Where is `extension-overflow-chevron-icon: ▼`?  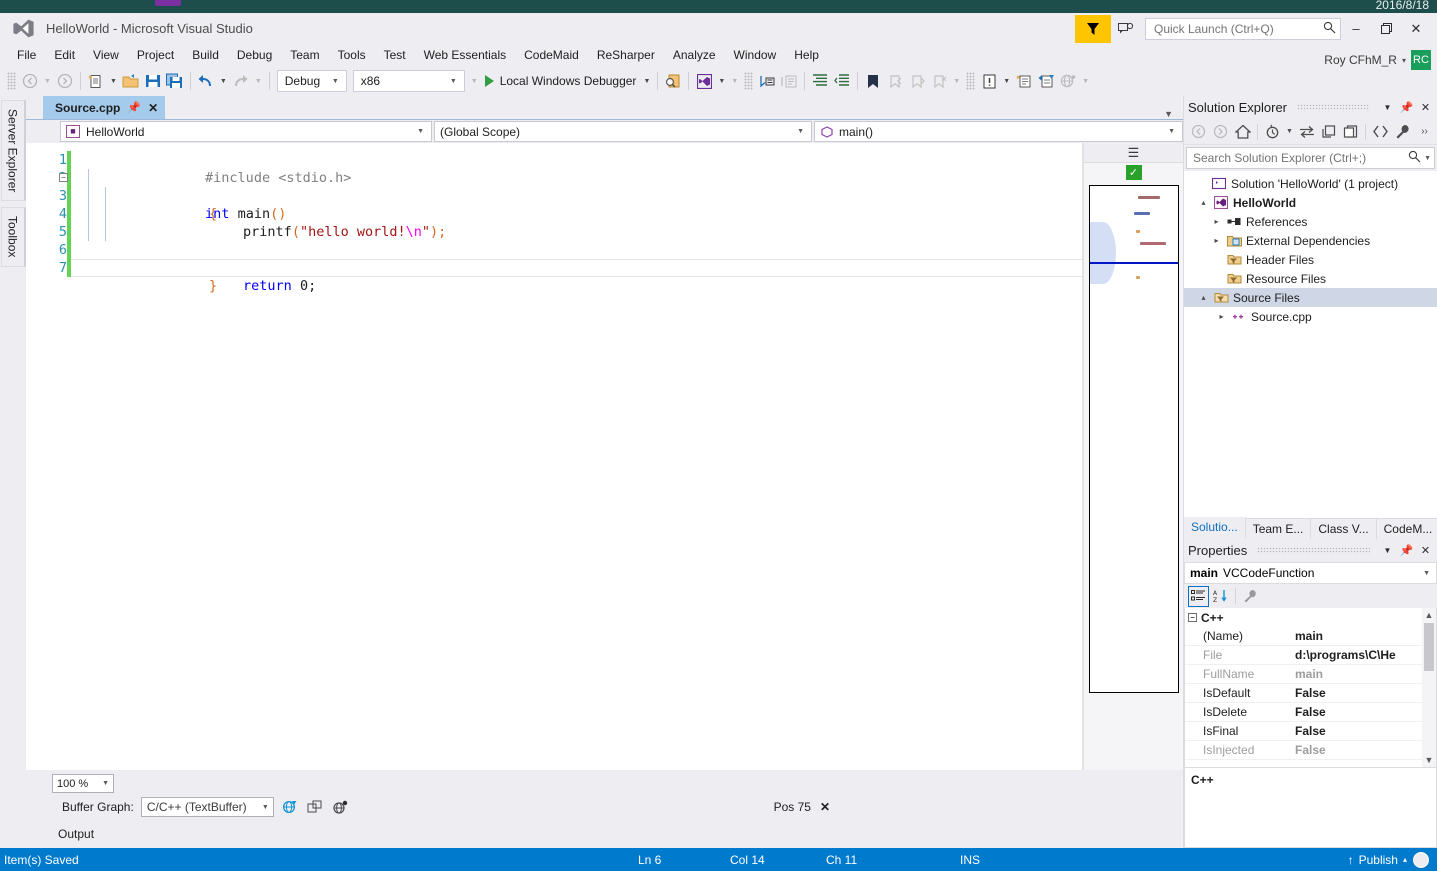 extension-overflow-chevron-icon: ▼ is located at coordinates (734, 81).